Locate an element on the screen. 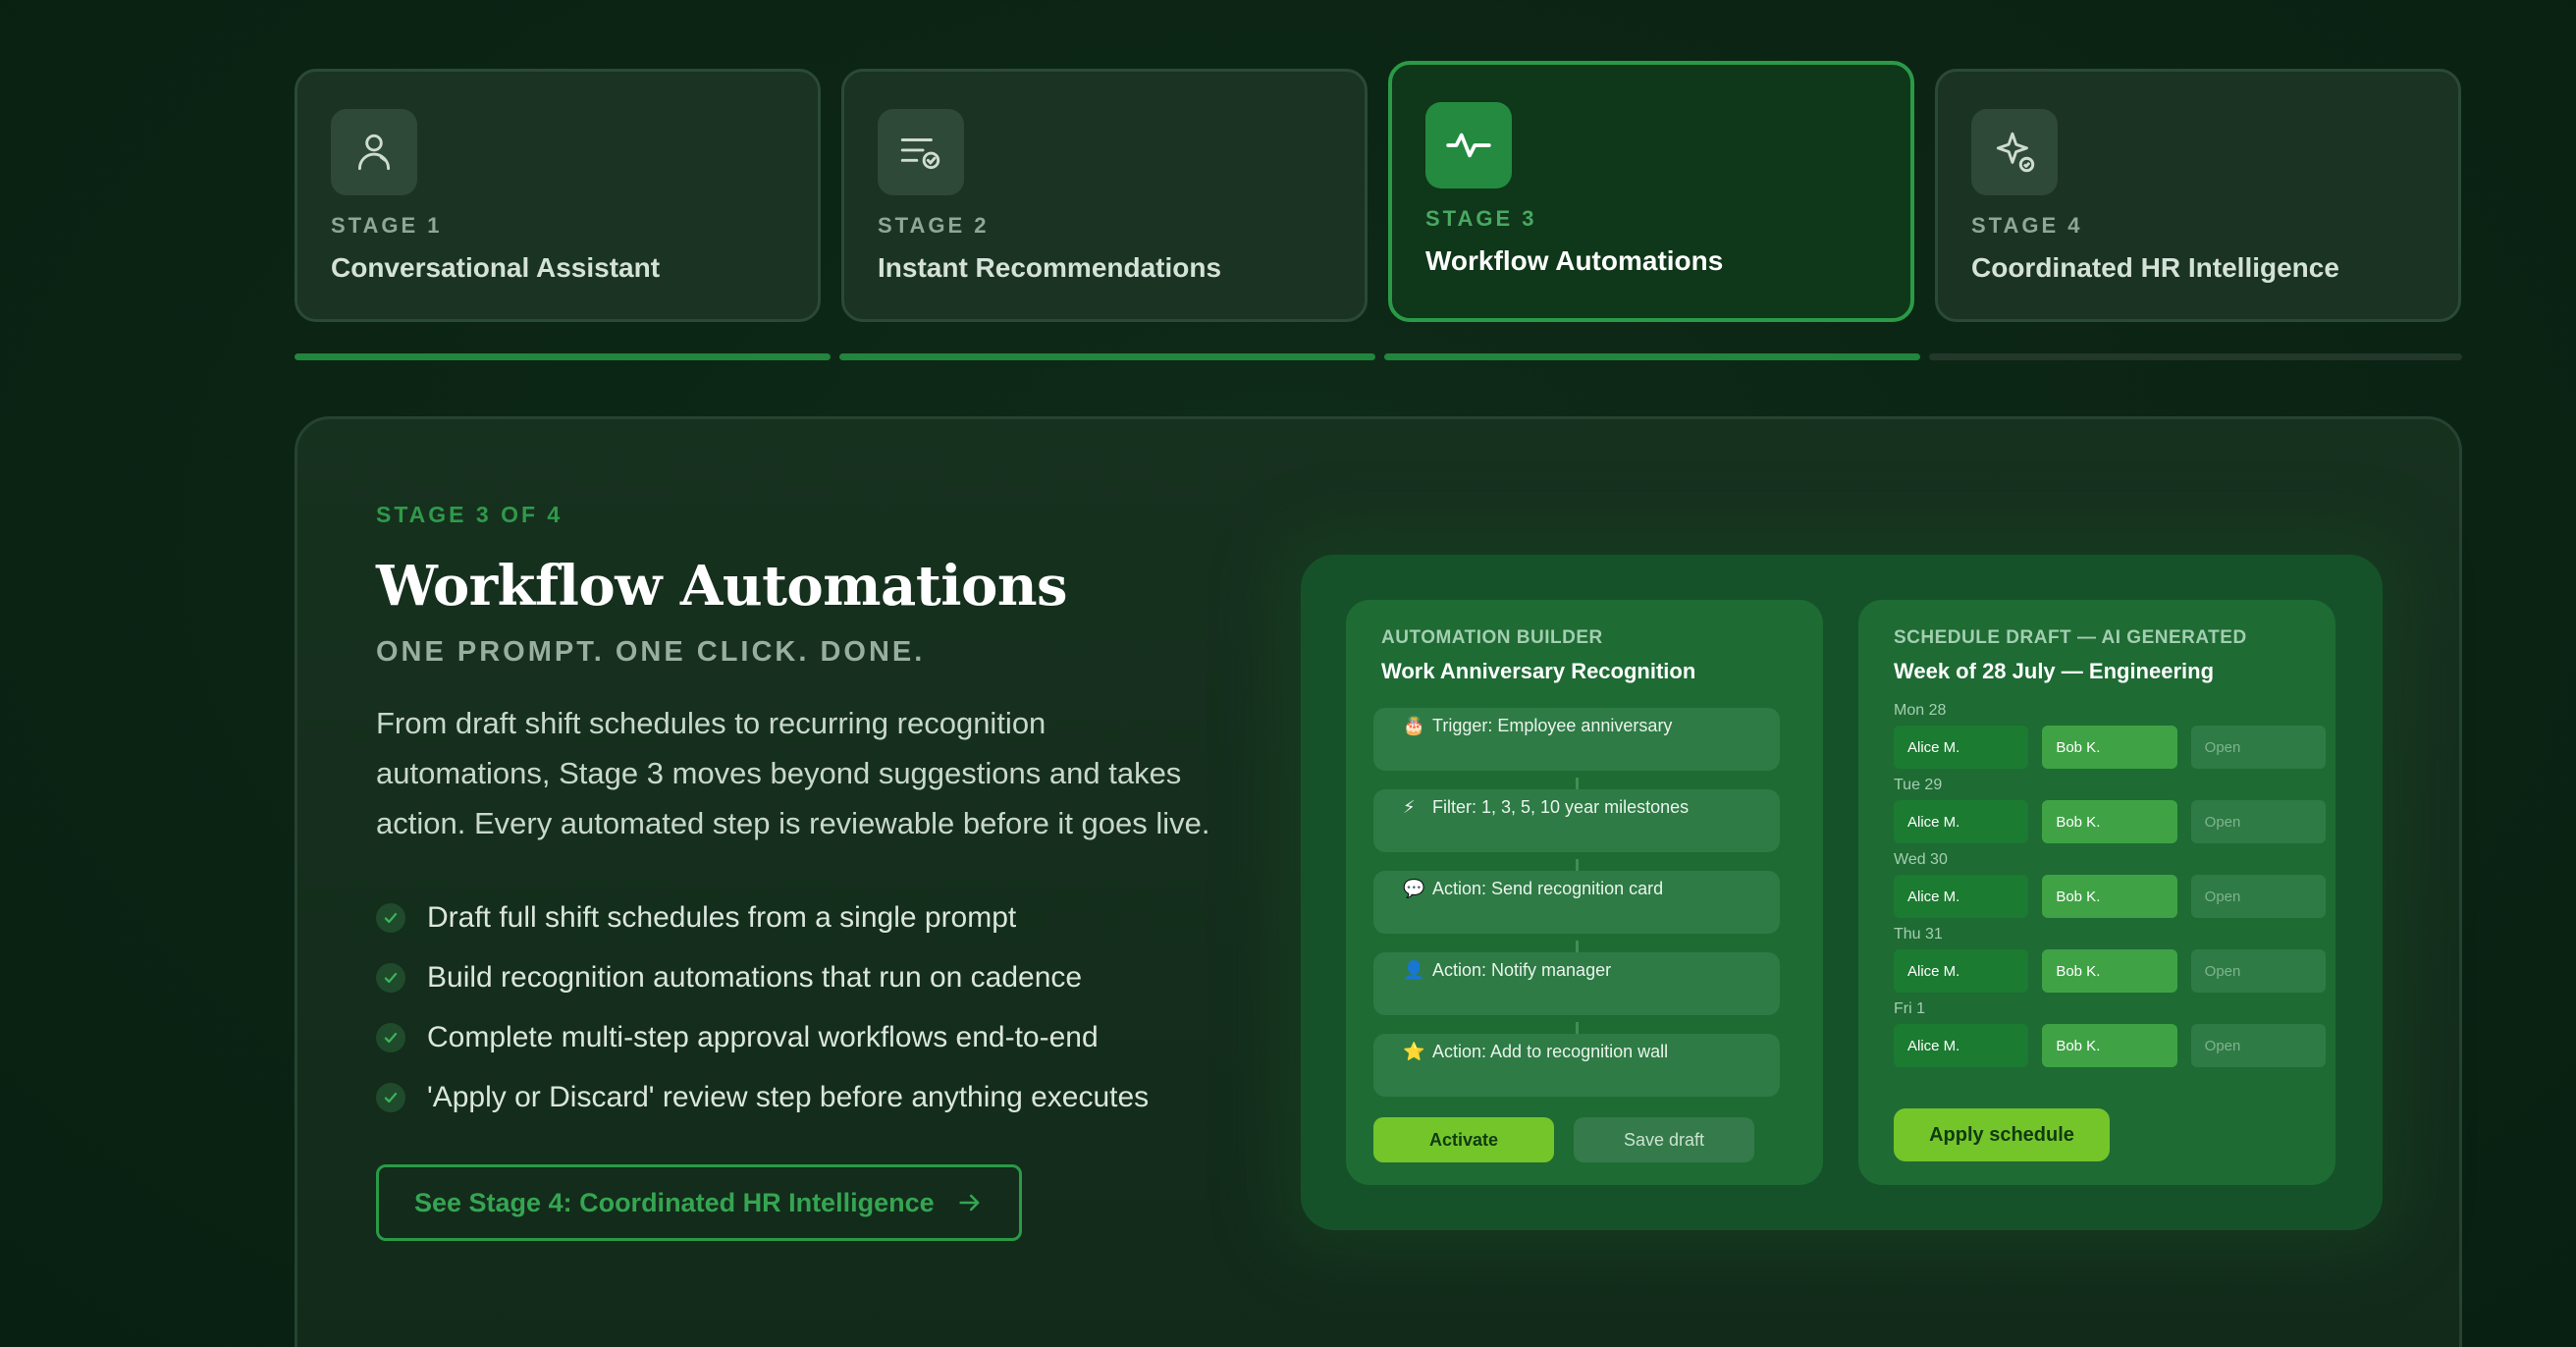 This screenshot has height=1347, width=2576. step-text: Trigger: Employee anniversary is located at coordinates (1552, 726).